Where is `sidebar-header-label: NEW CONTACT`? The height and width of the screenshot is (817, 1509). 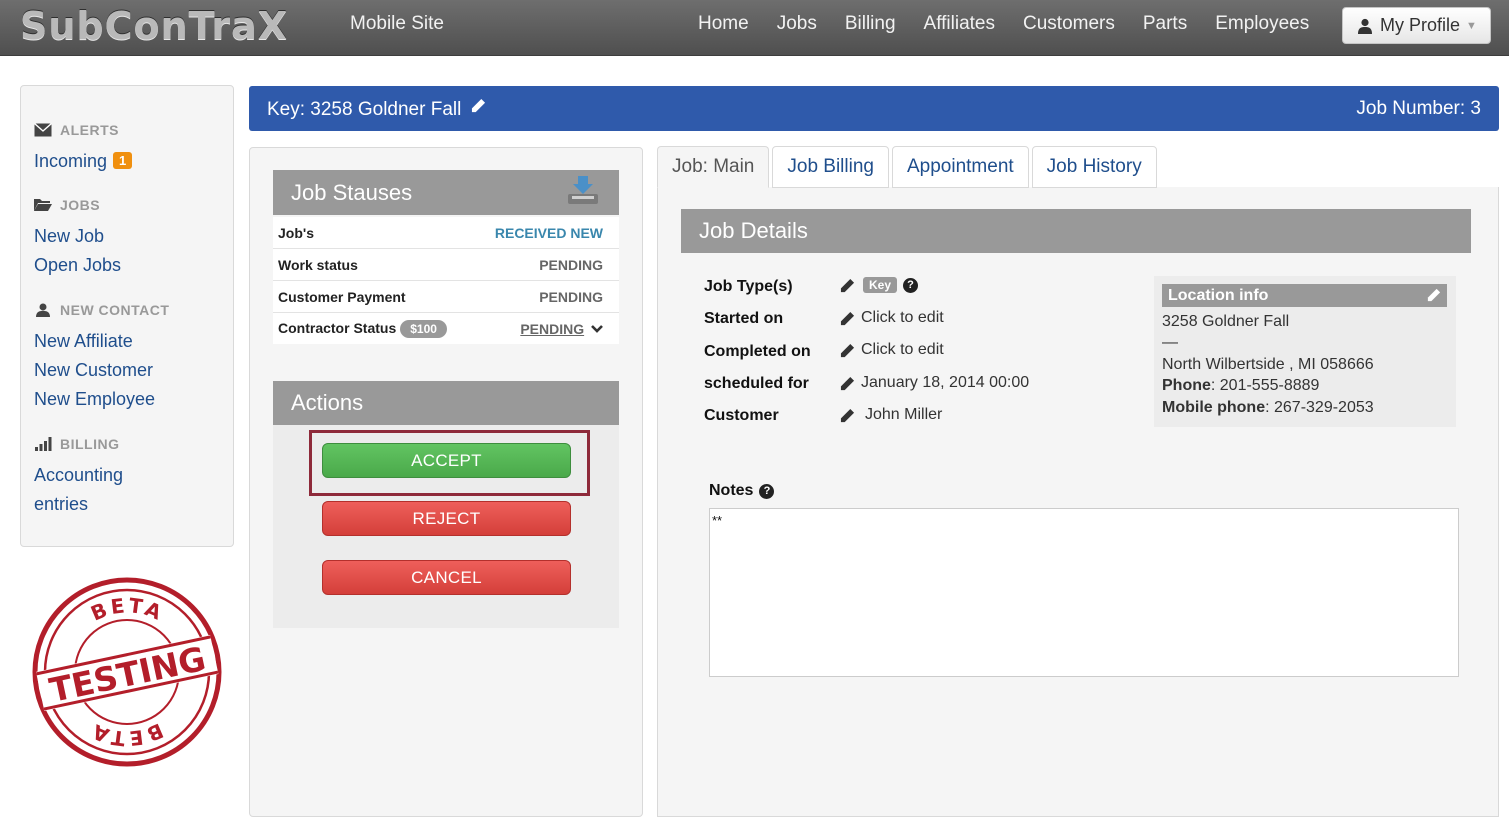
sidebar-header-label: NEW CONTACT is located at coordinates (115, 310).